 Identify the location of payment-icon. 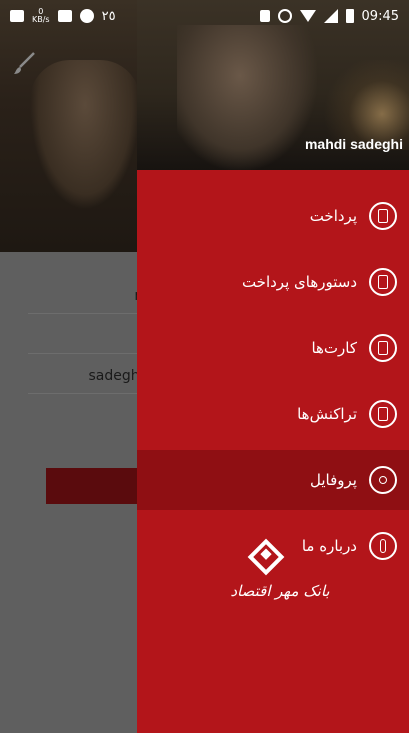
(383, 216).